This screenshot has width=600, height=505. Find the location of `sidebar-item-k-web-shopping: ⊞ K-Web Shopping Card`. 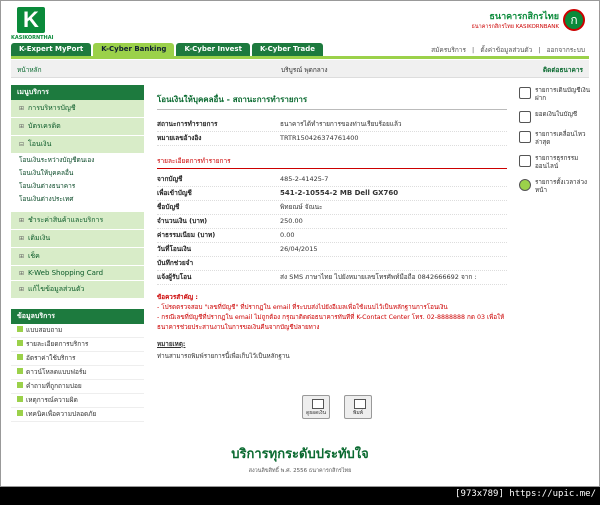

sidebar-item-k-web-shopping: ⊞ K-Web Shopping Card is located at coordinates (77, 273).